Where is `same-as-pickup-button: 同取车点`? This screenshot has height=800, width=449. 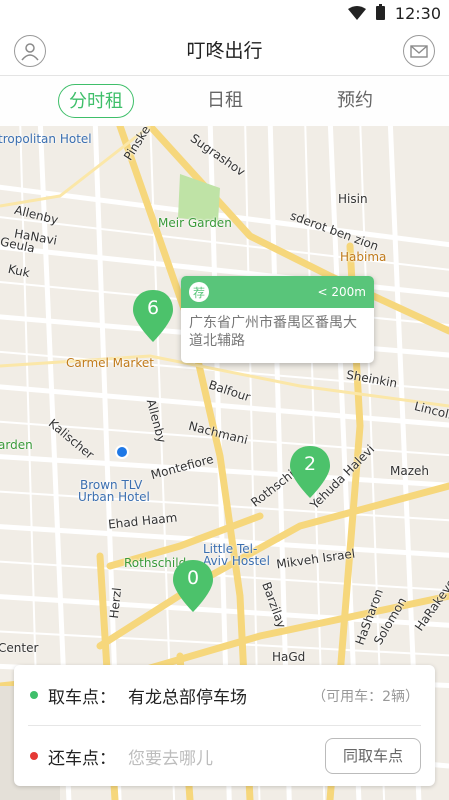
same-as-pickup-button: 同取车点 is located at coordinates (373, 756).